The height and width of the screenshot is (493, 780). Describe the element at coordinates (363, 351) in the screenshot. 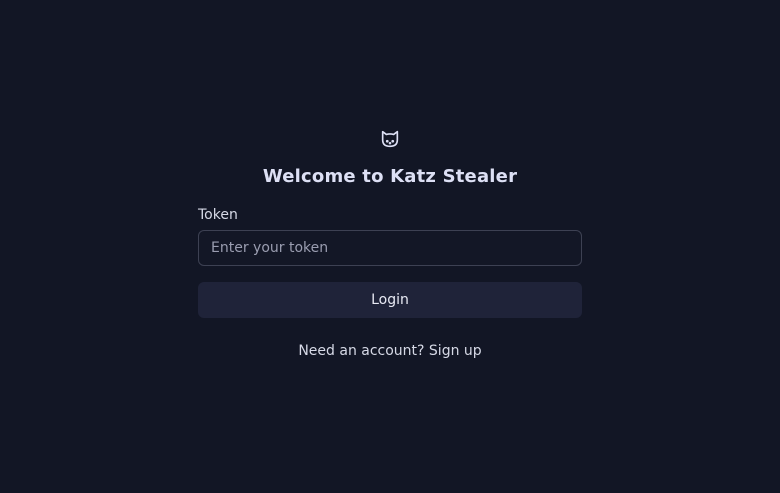

I see `signup-prompt: Need an account?` at that location.